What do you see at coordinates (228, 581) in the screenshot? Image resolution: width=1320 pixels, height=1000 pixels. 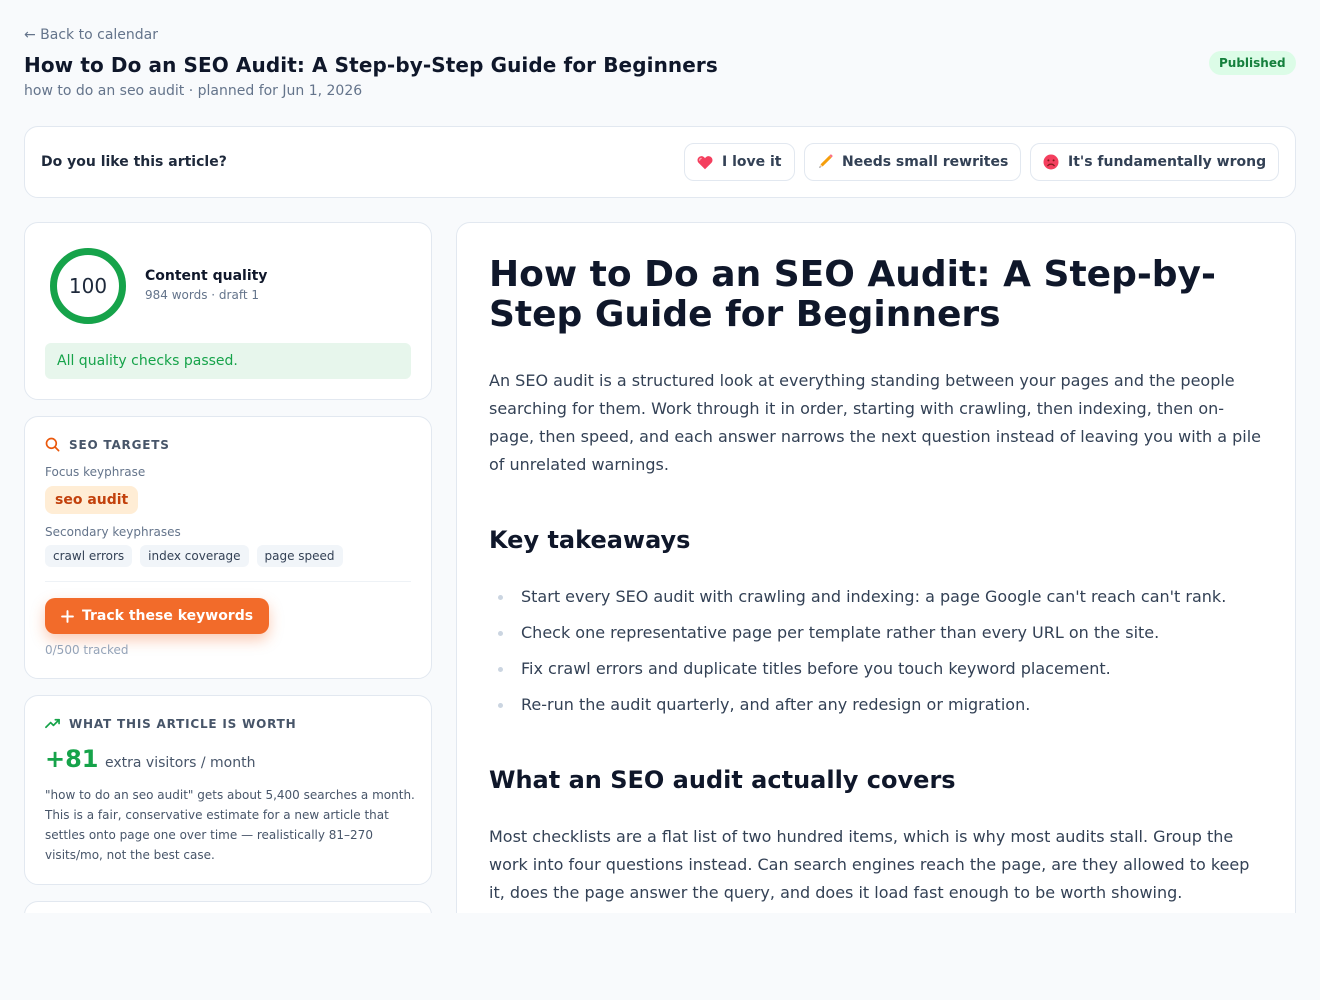 I see `divider` at bounding box center [228, 581].